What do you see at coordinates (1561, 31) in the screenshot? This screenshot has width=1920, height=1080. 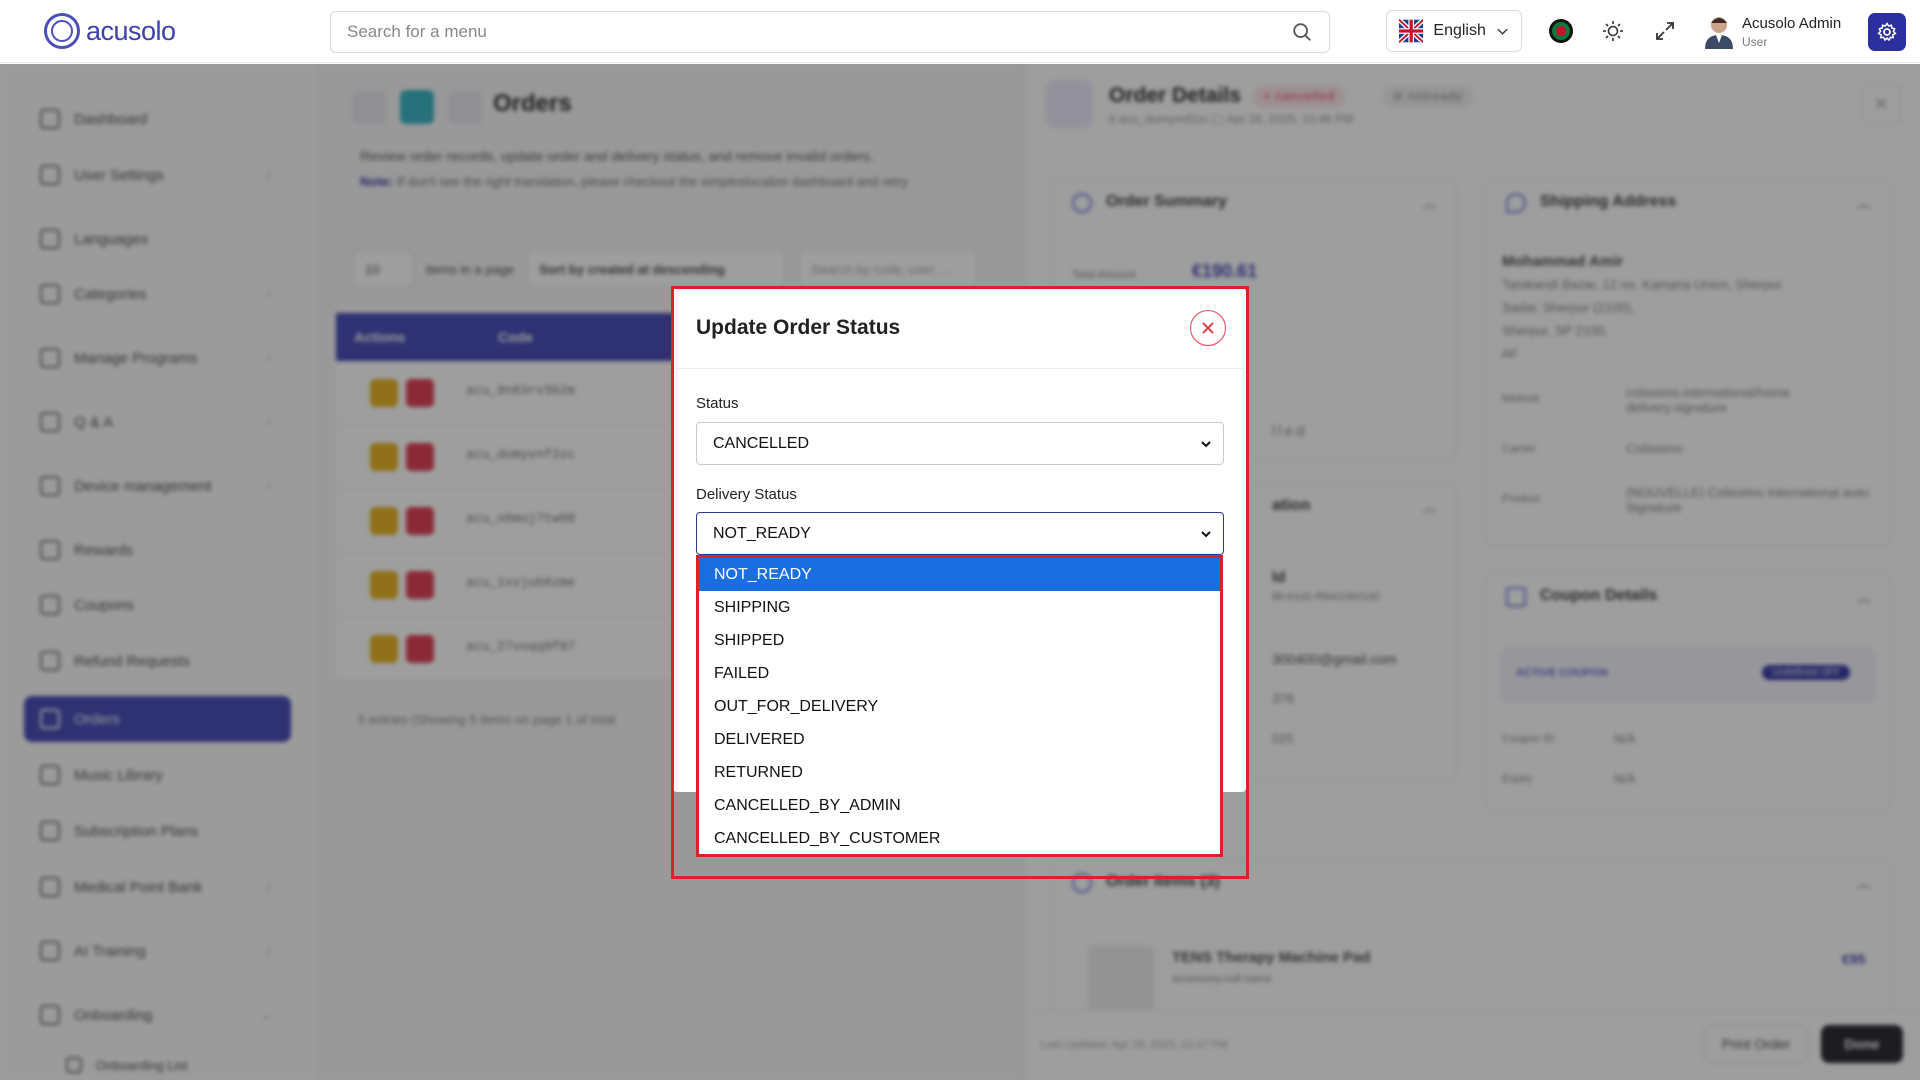 I see `country-flag-icon` at bounding box center [1561, 31].